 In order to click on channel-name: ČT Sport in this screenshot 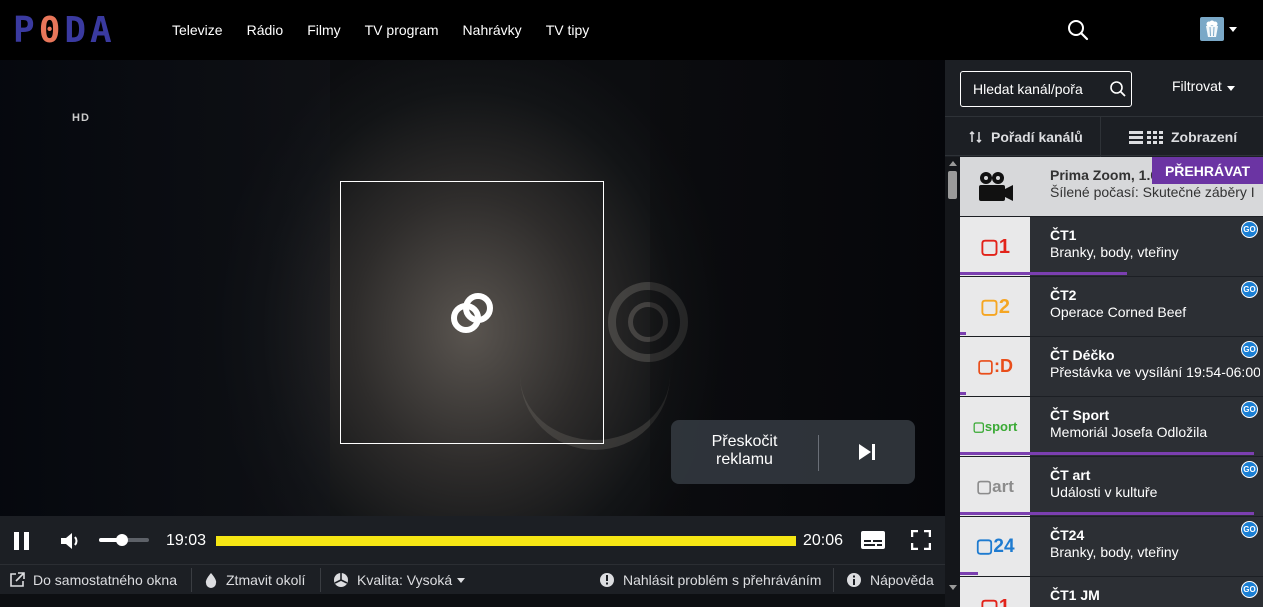, I will do `click(1080, 415)`.